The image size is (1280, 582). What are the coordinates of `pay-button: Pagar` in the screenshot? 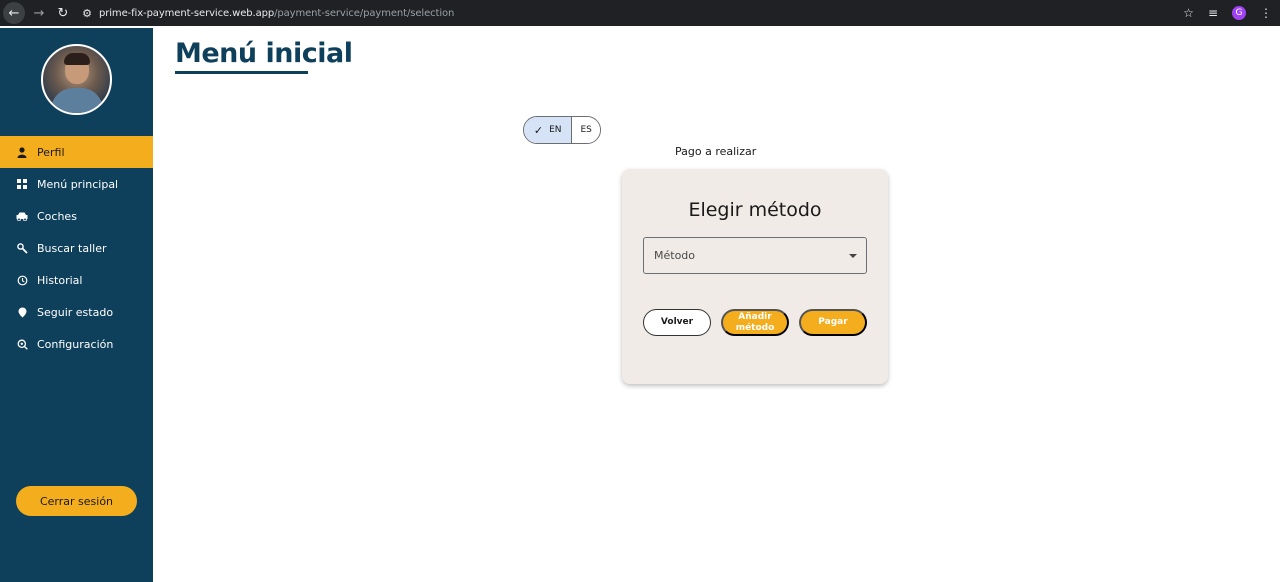 It's located at (833, 322).